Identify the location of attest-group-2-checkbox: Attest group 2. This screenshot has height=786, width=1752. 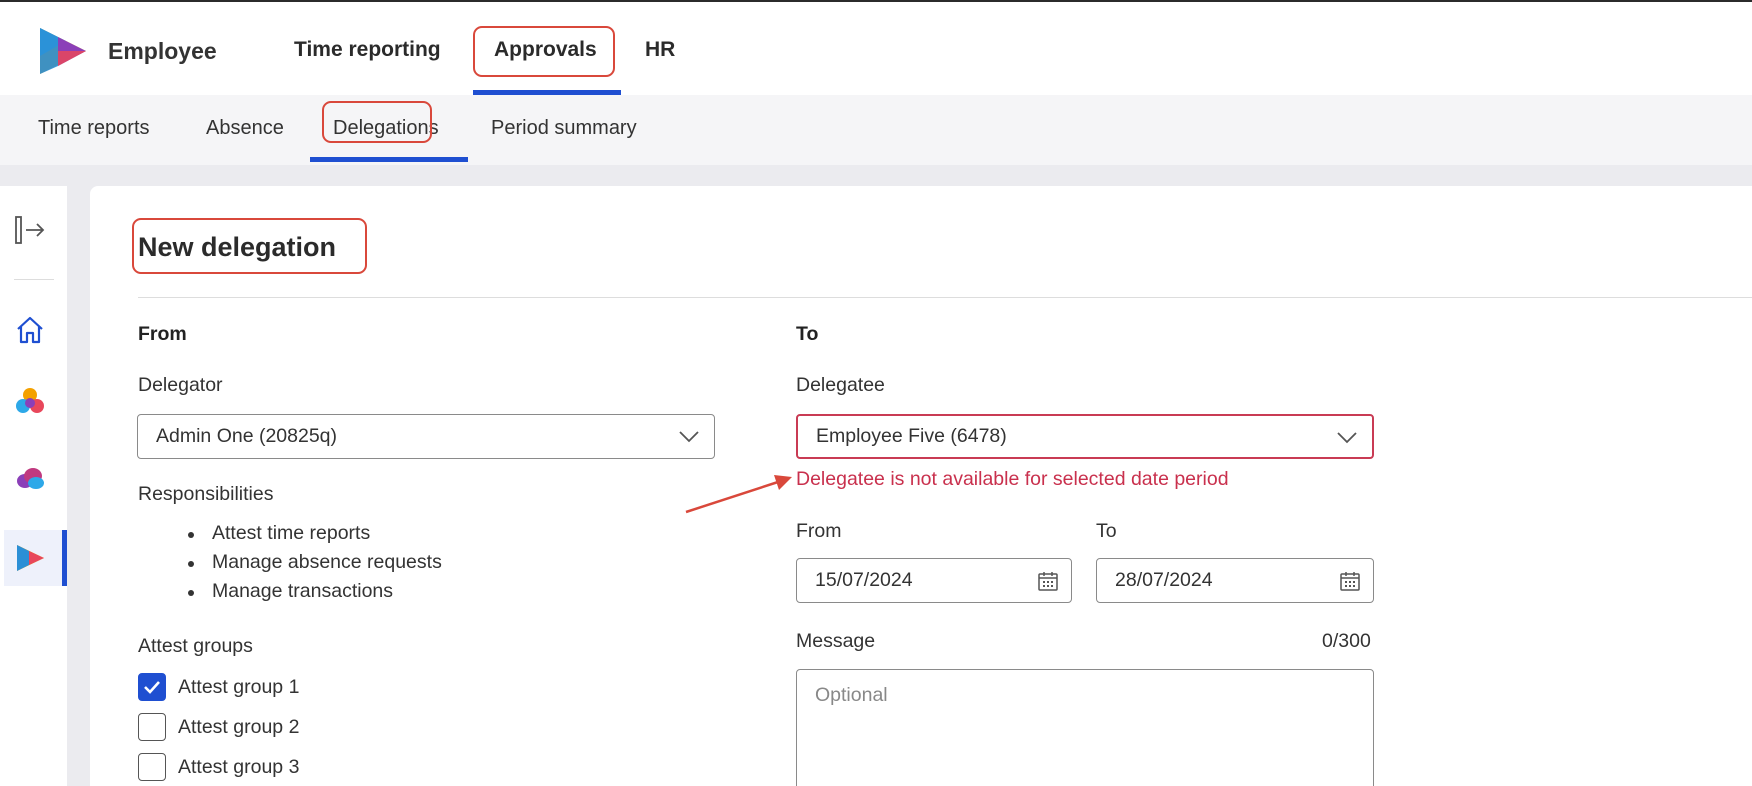
(218, 727).